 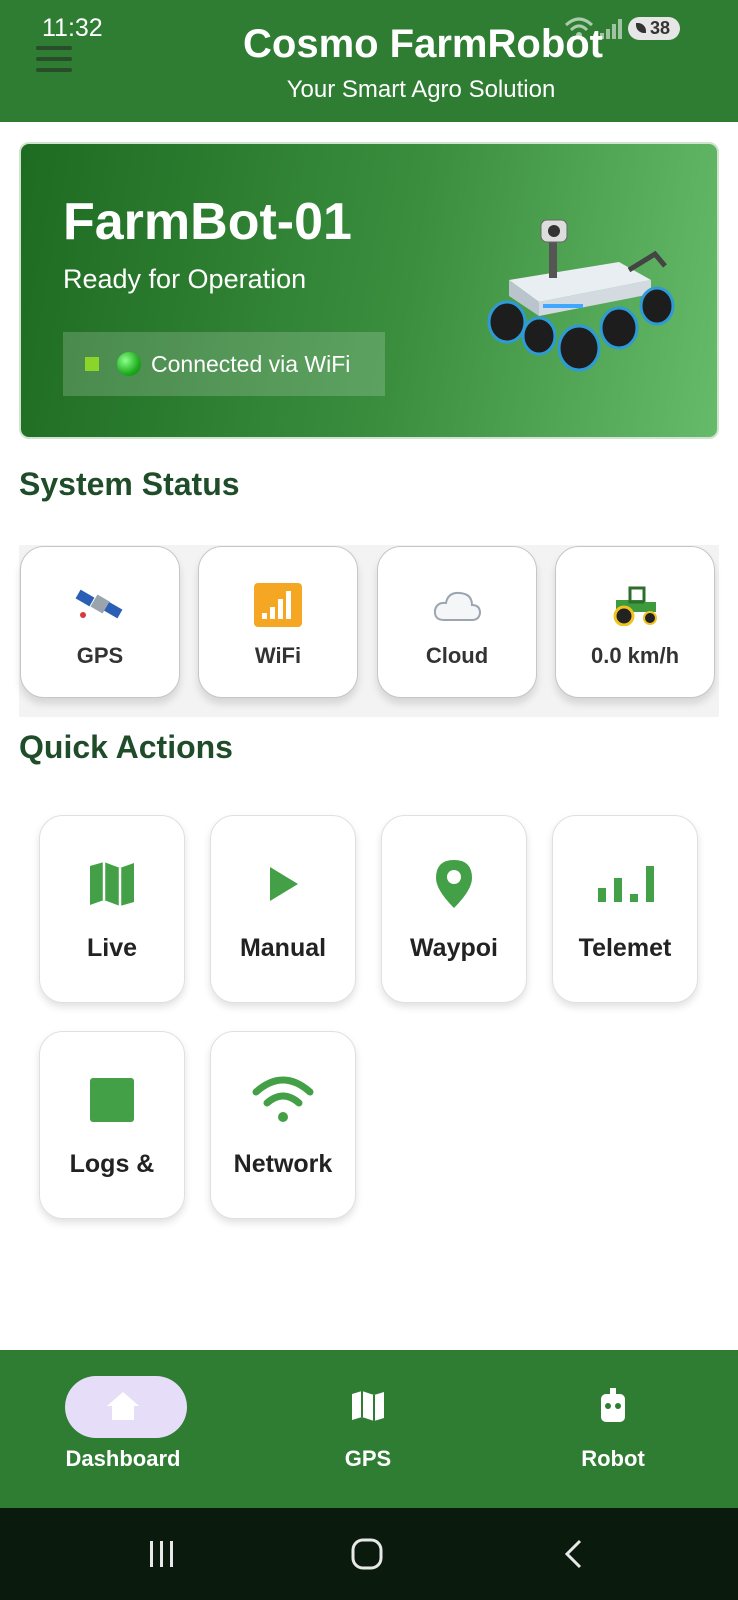 What do you see at coordinates (283, 948) in the screenshot?
I see `quick-action-manual-label: Manual` at bounding box center [283, 948].